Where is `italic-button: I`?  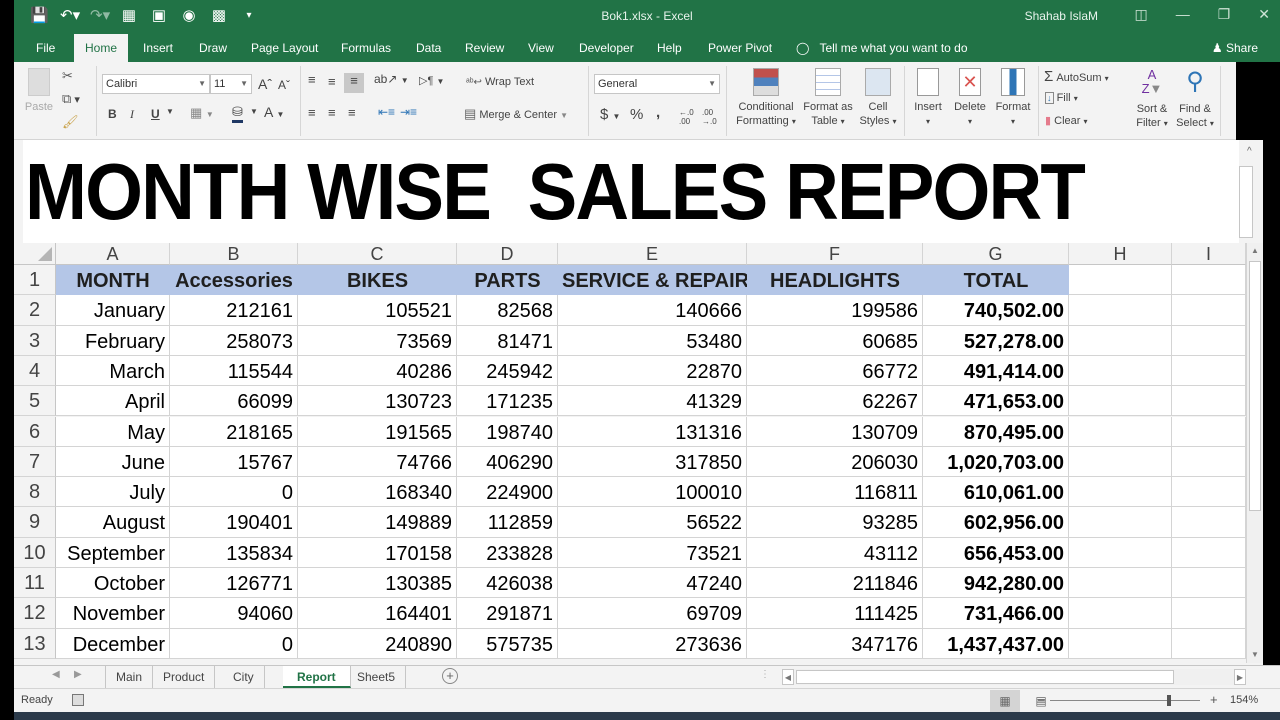 italic-button: I is located at coordinates (132, 114).